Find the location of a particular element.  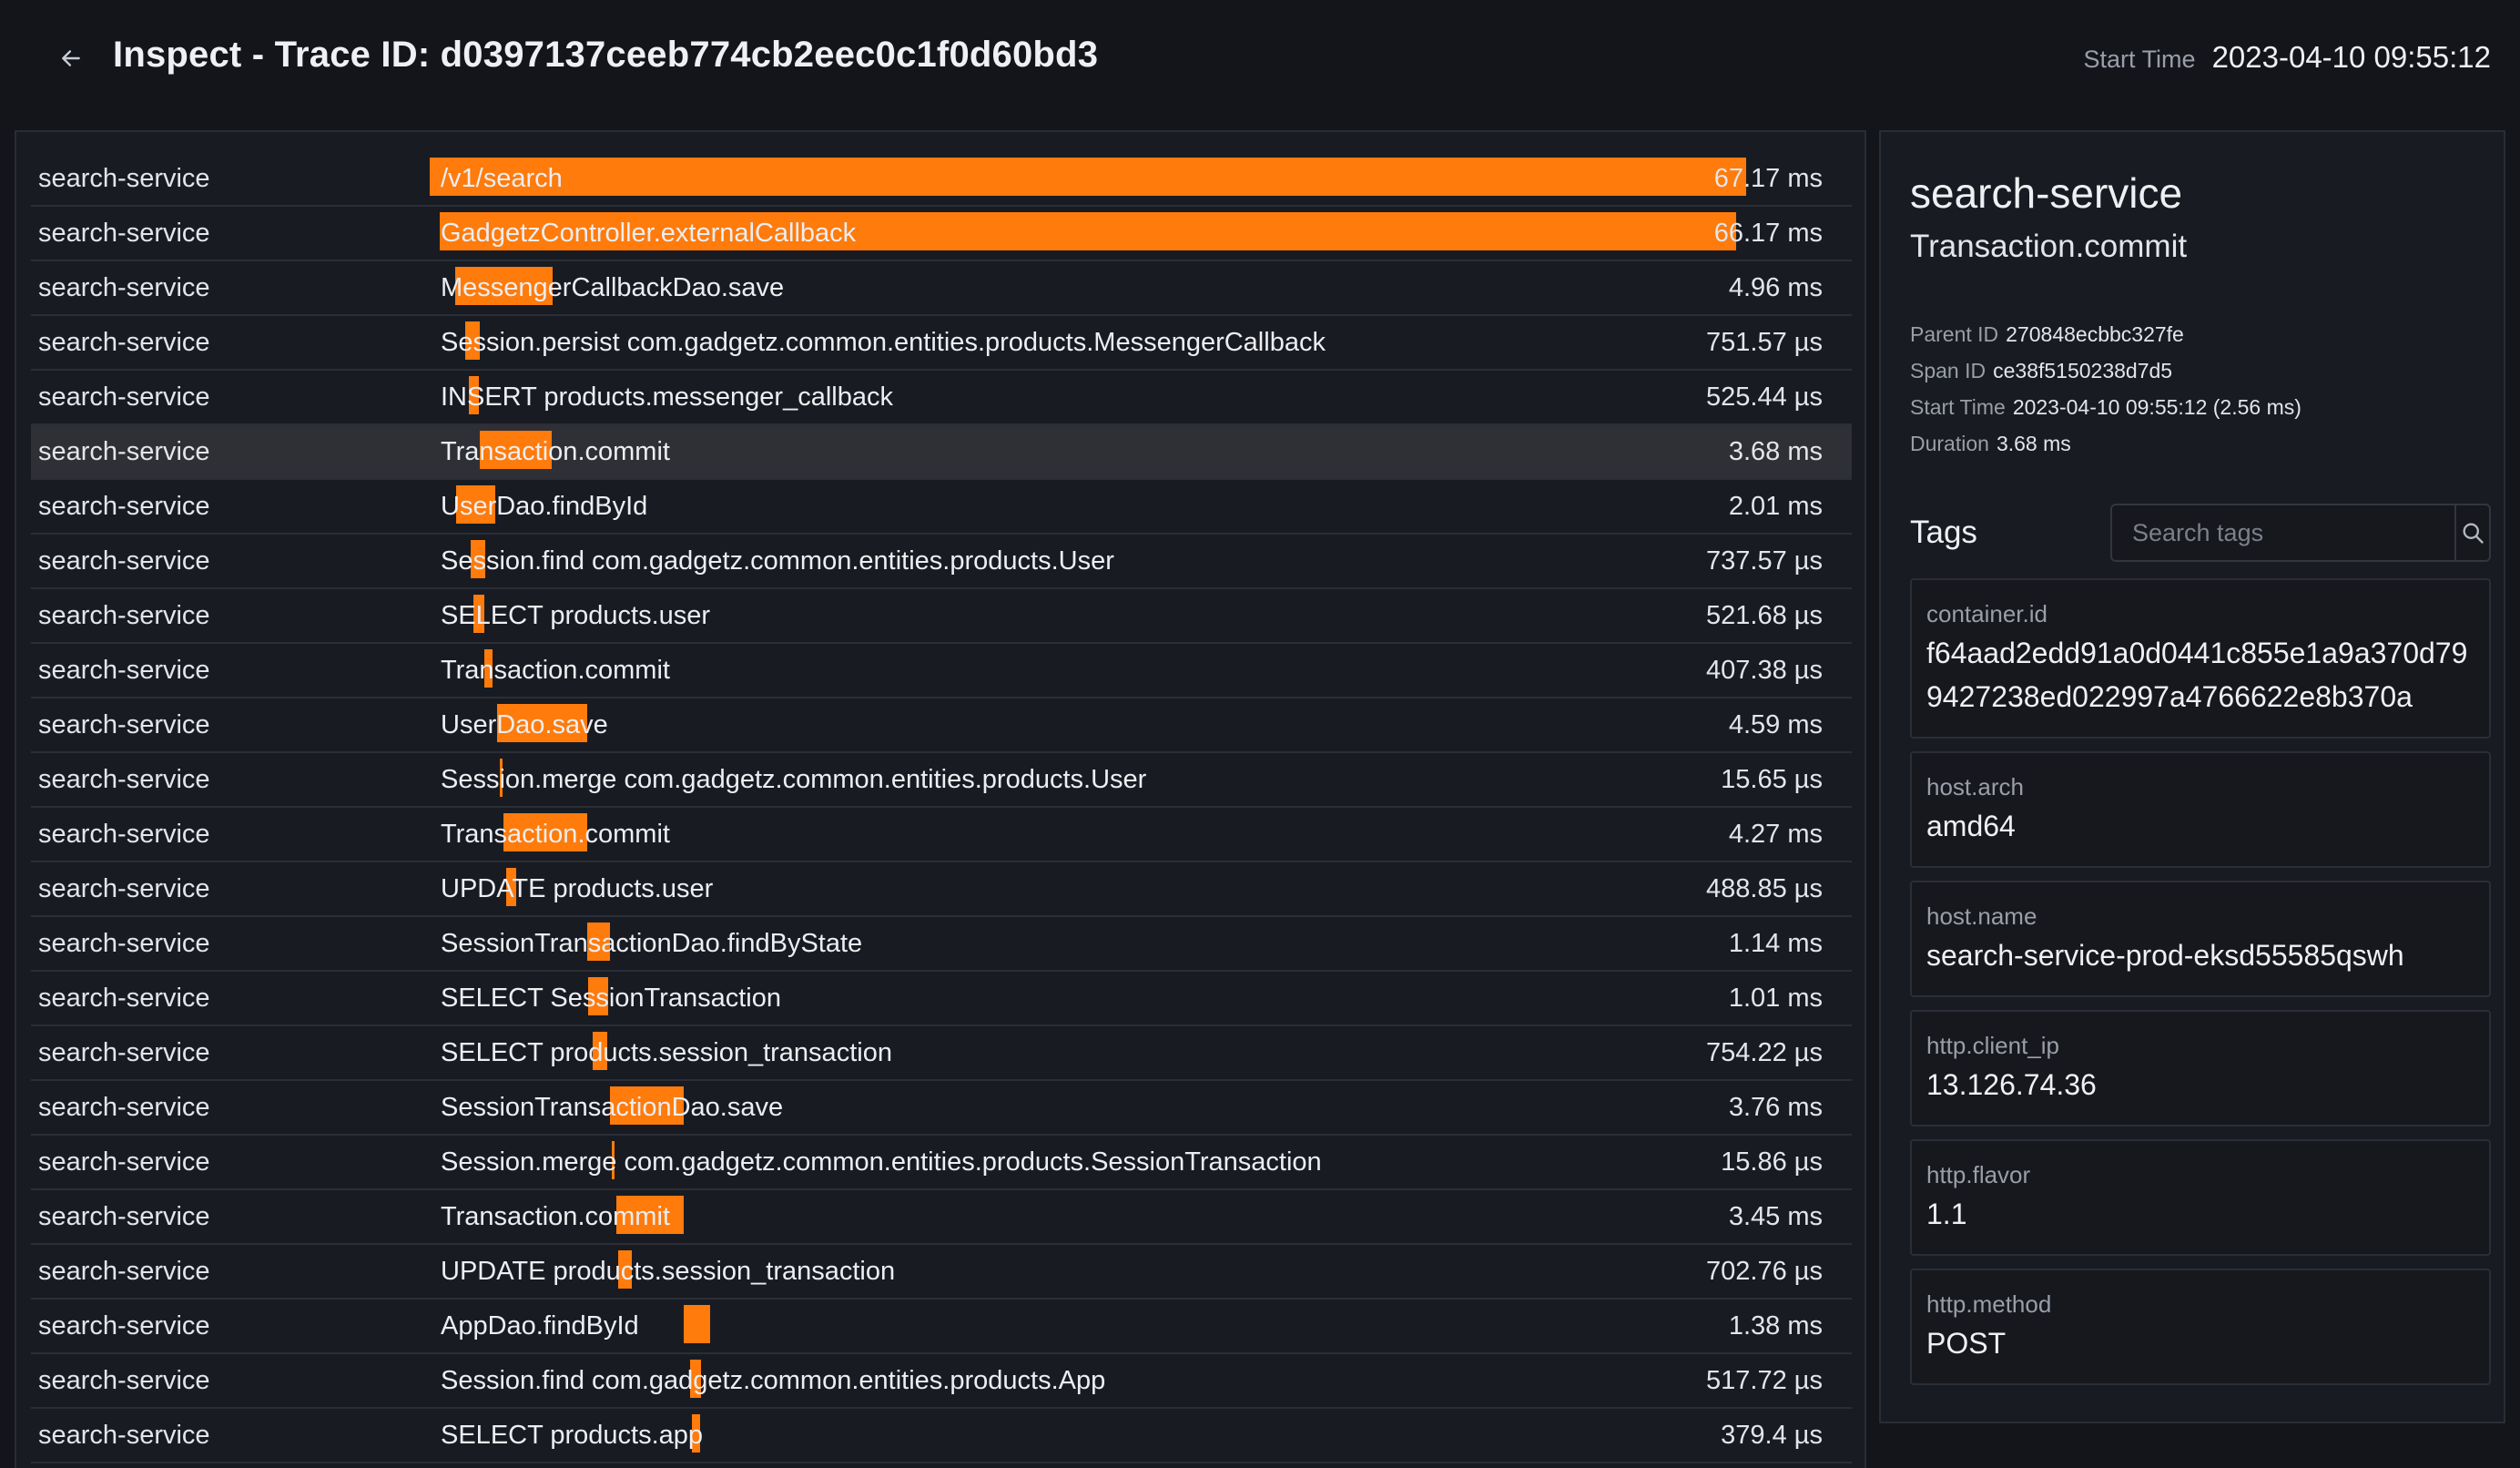

span-operation-name: UserDao.findById is located at coordinates (544, 506).